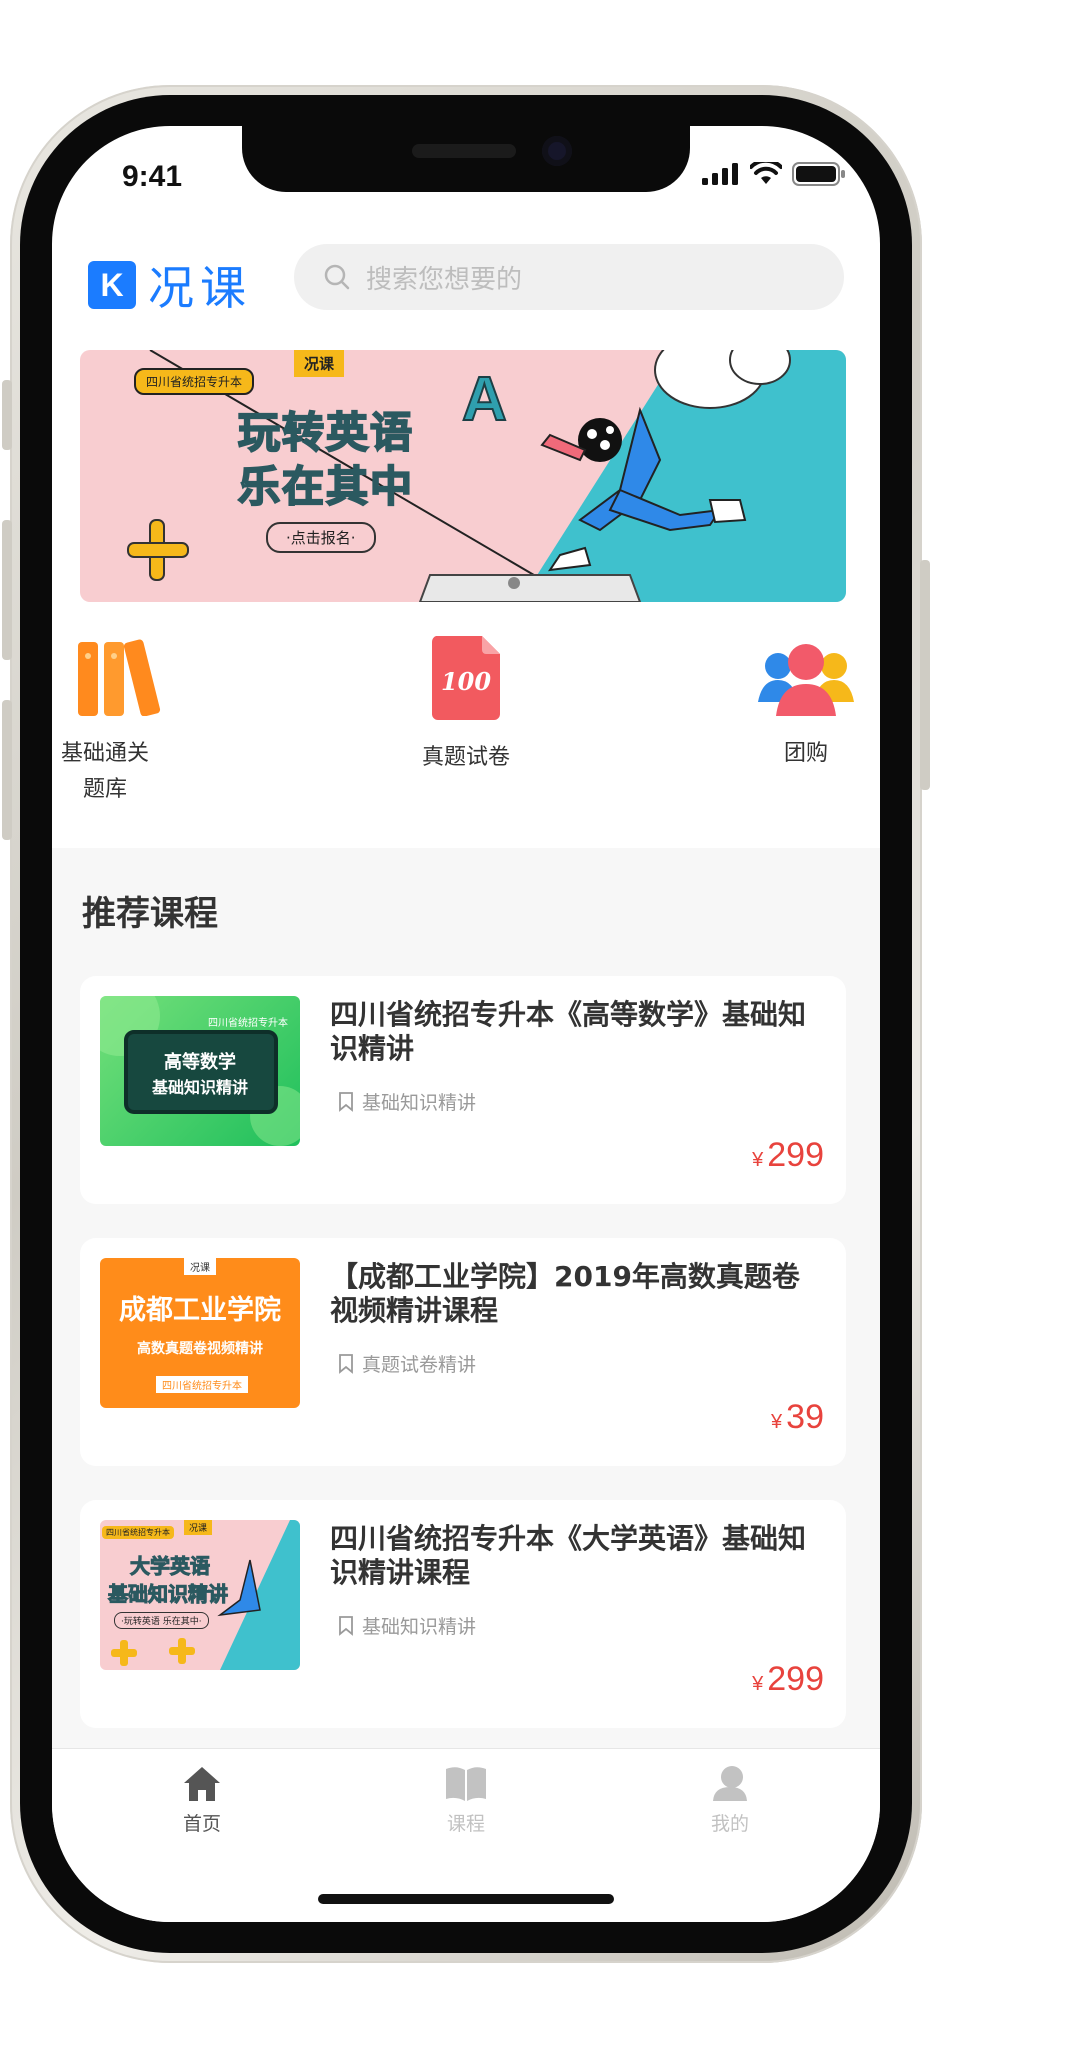 The height and width of the screenshot is (2046, 1083). I want to click on course-tag-label: 真题试卷精讲, so click(419, 1365).